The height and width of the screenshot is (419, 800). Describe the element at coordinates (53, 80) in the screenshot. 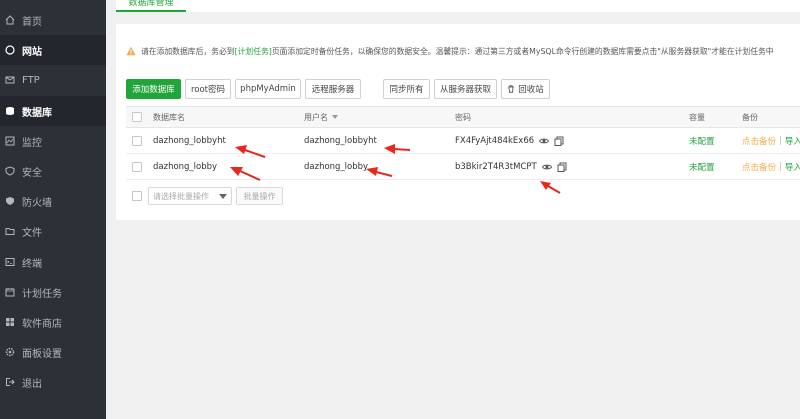

I see `sidebar-item-ftp: FTP` at that location.